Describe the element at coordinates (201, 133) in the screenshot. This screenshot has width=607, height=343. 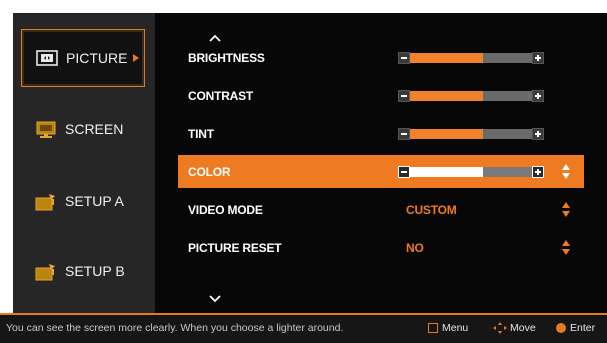
I see `row-label: TINT` at that location.